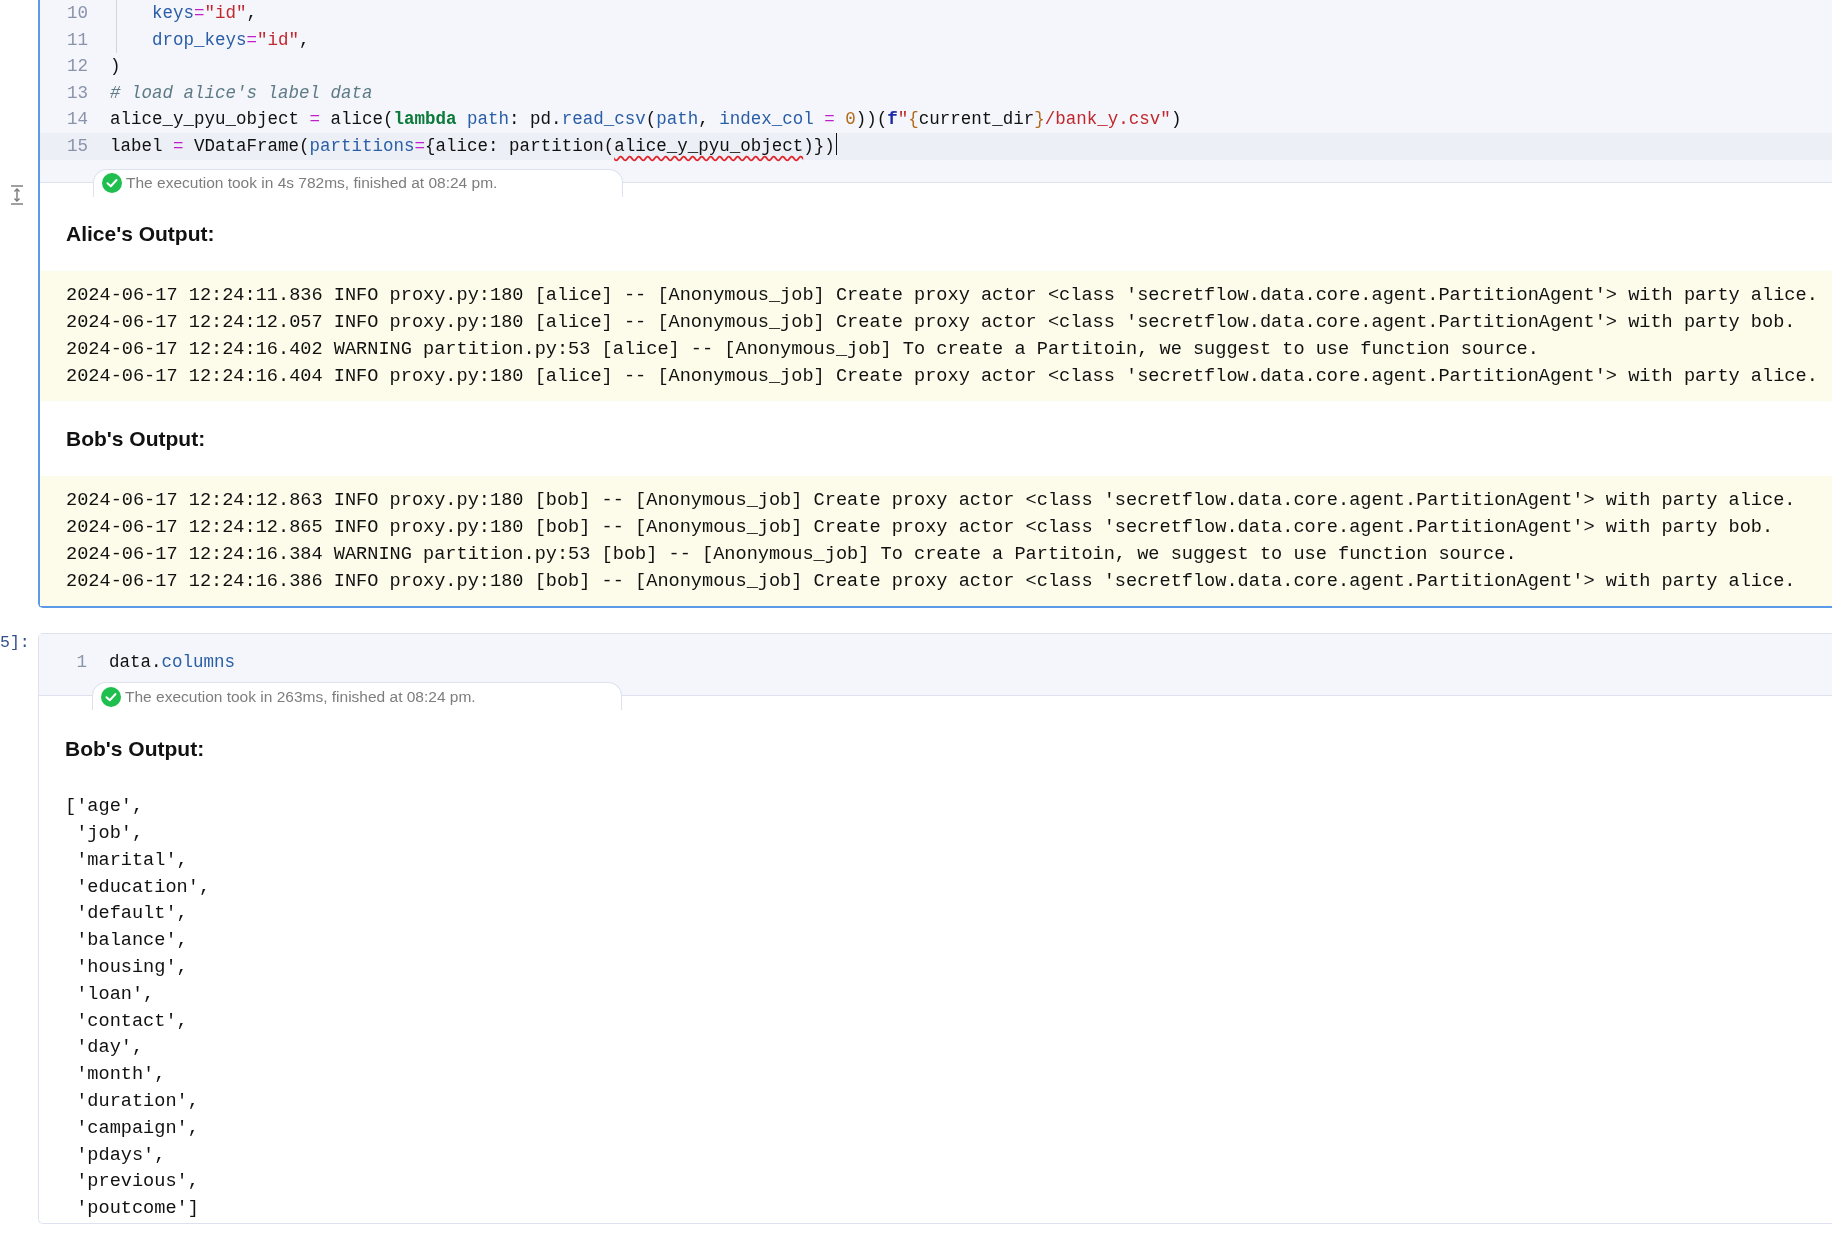 Image resolution: width=1832 pixels, height=1248 pixels. What do you see at coordinates (132, 941) in the screenshot?
I see `output-line: 'balance',` at bounding box center [132, 941].